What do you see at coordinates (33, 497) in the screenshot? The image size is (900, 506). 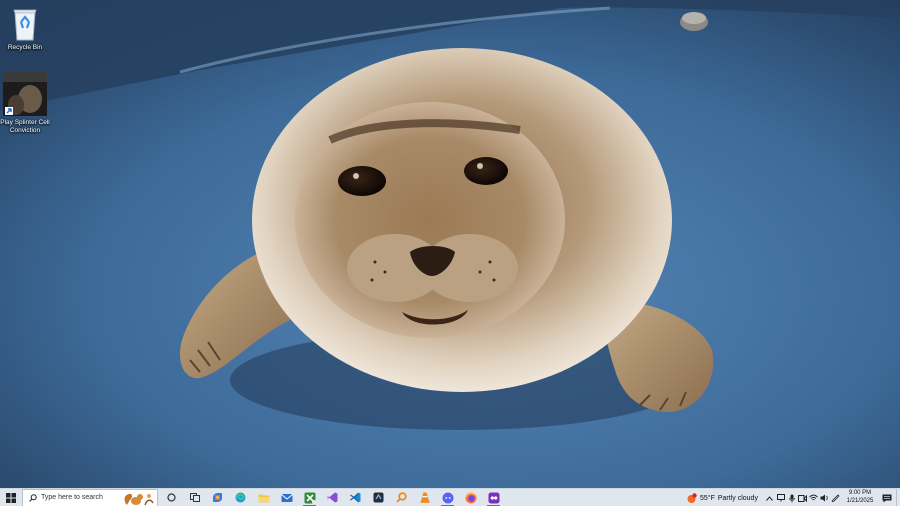 I see `search-icon` at bounding box center [33, 497].